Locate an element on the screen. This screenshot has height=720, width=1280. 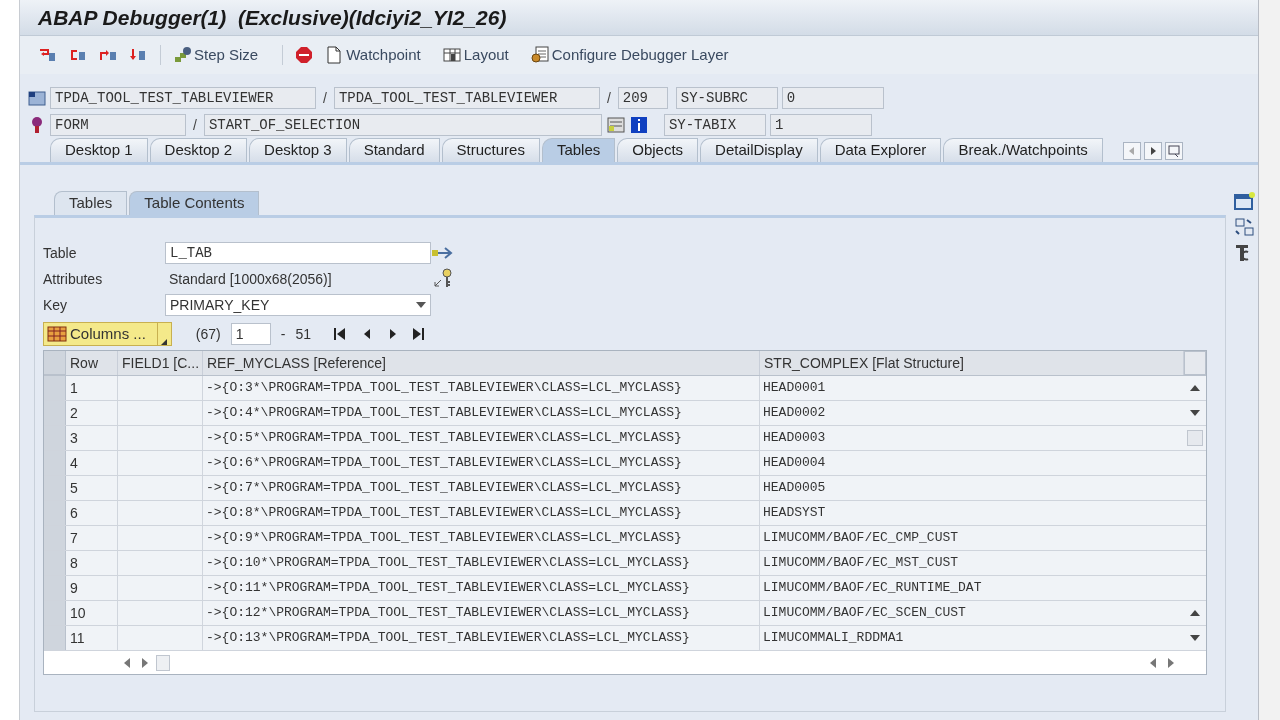
key-dropdown: PRIMARY_KEY is located at coordinates (298, 305).